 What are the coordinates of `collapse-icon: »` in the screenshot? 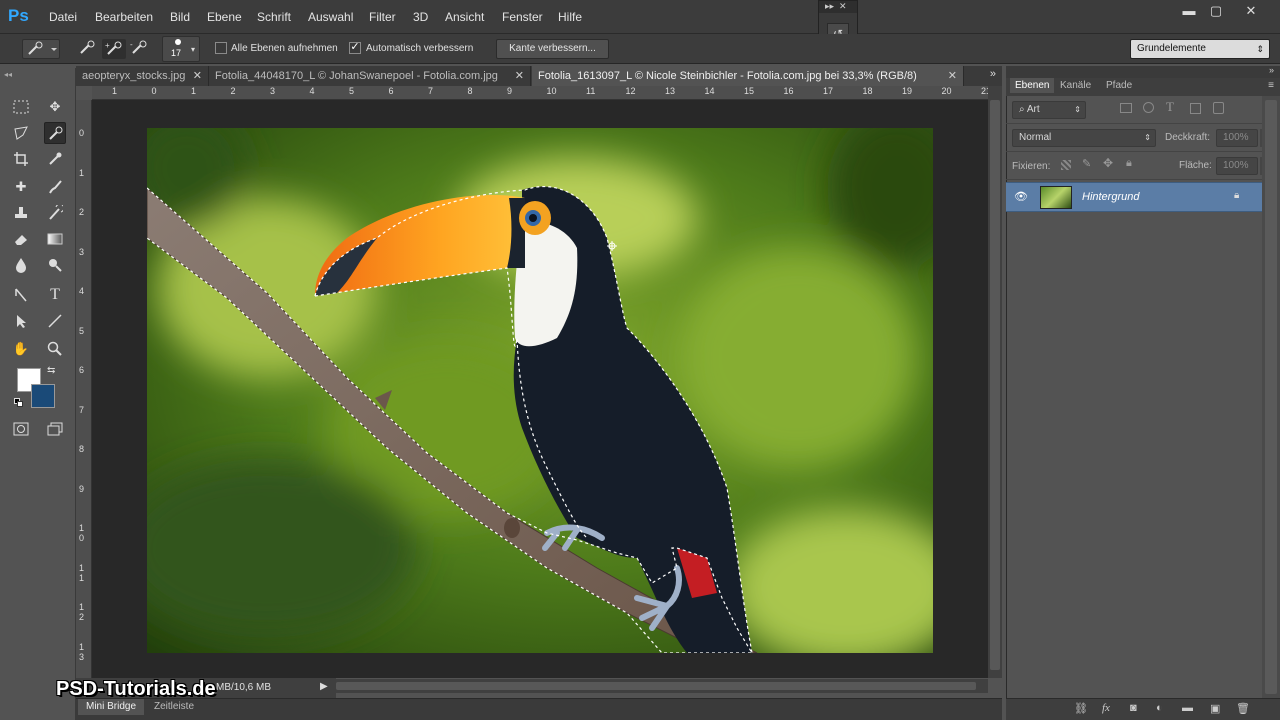 It's located at (1271, 70).